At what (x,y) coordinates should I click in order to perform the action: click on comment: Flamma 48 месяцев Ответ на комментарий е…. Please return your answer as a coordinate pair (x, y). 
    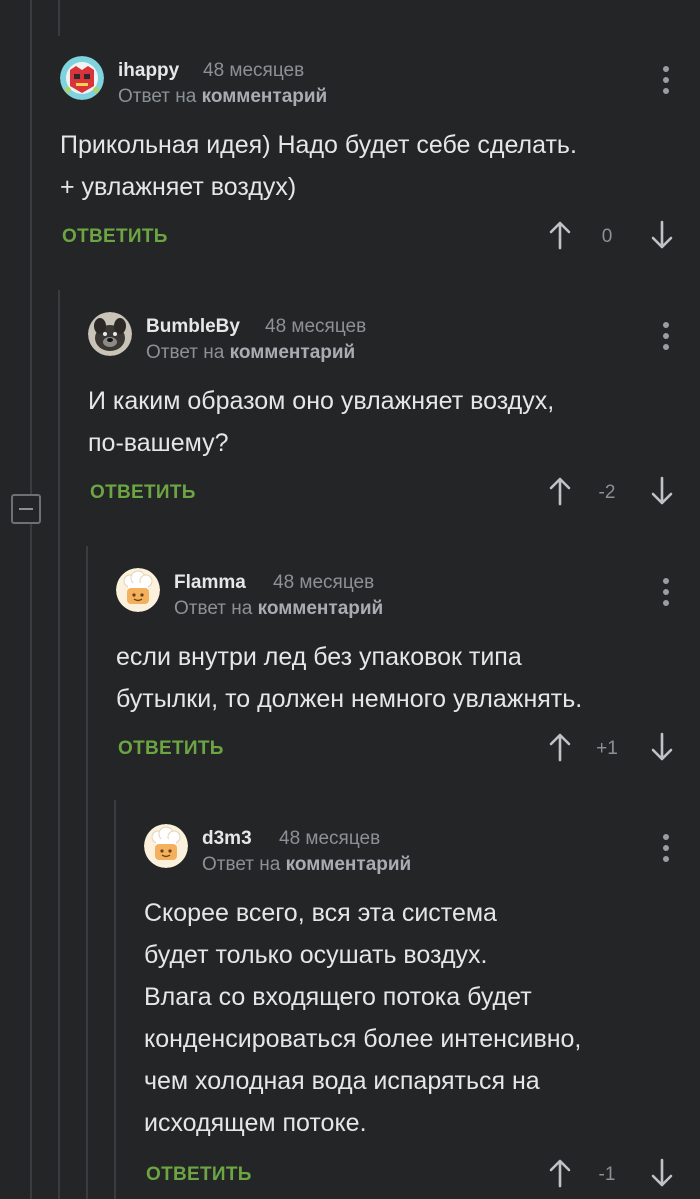
    Looking at the image, I should click on (408, 673).